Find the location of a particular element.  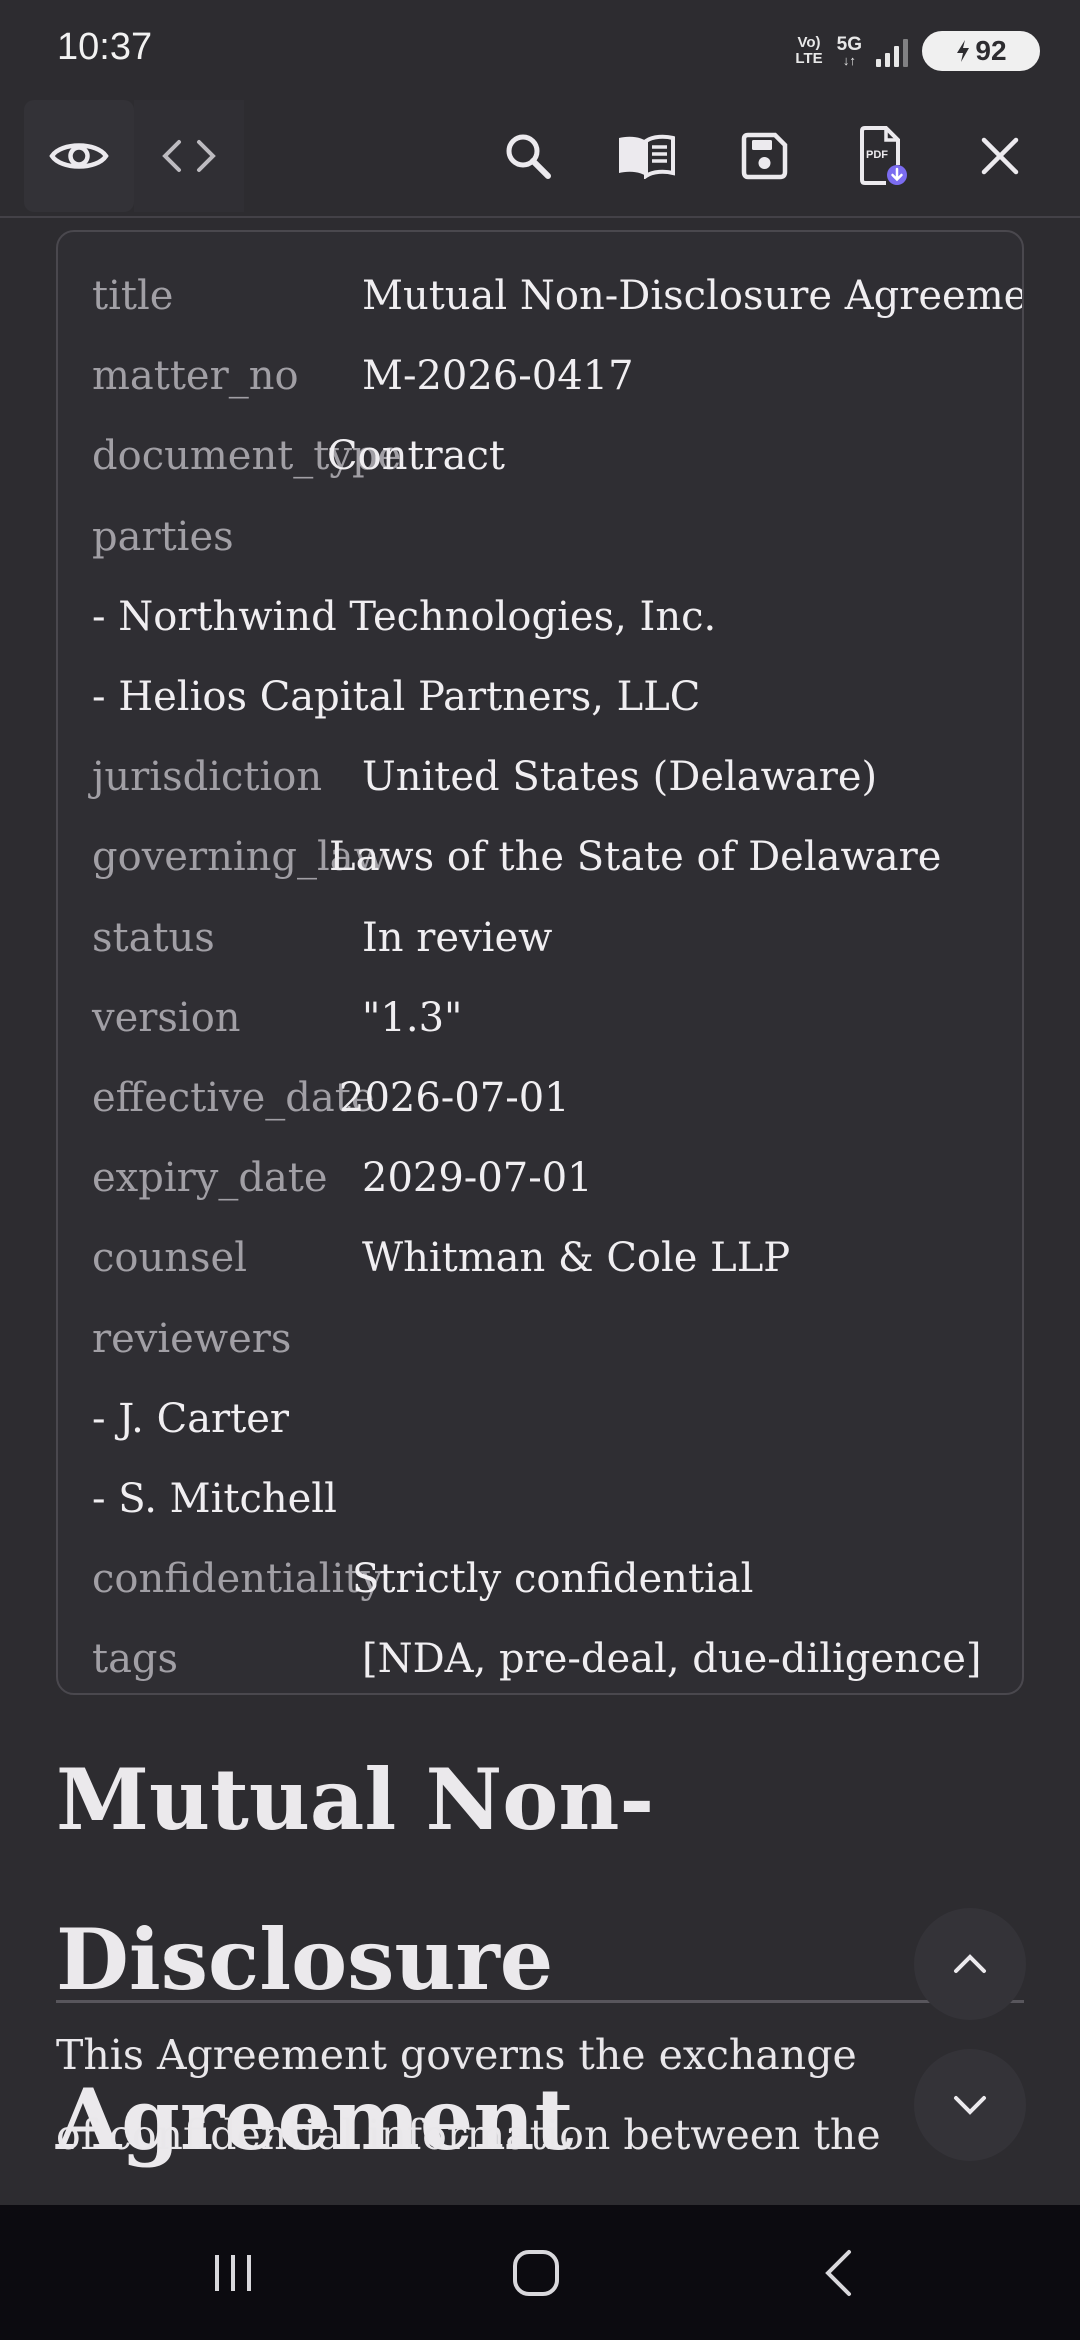

status-icons: Vo) LTE 5G ↓↑ 92 is located at coordinates (917, 51).